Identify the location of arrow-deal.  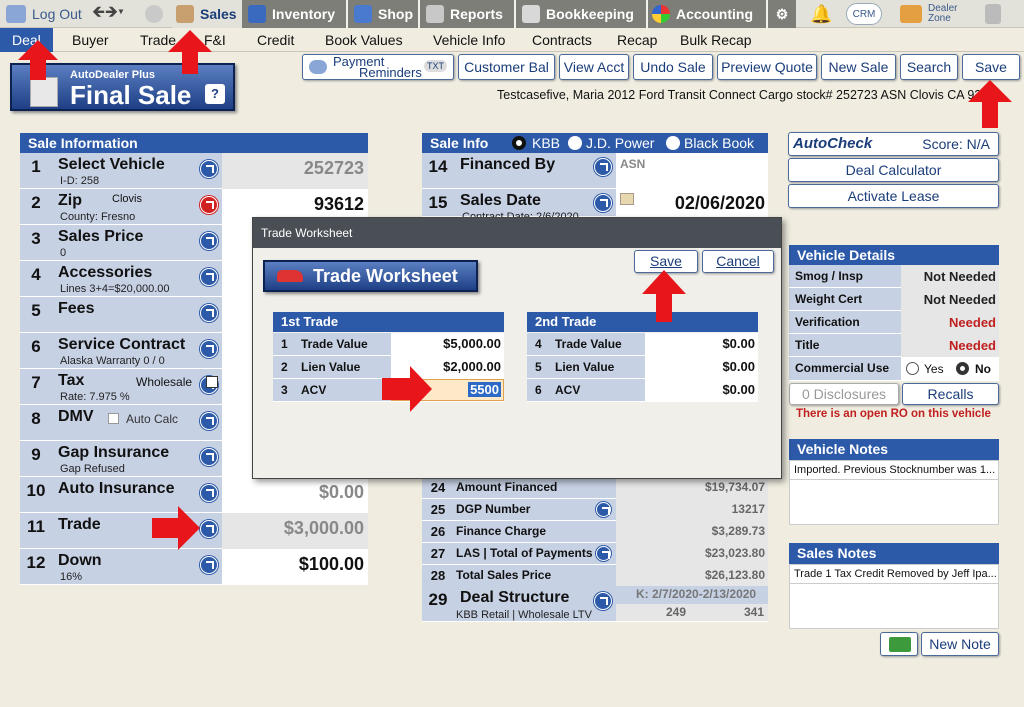
(38, 60).